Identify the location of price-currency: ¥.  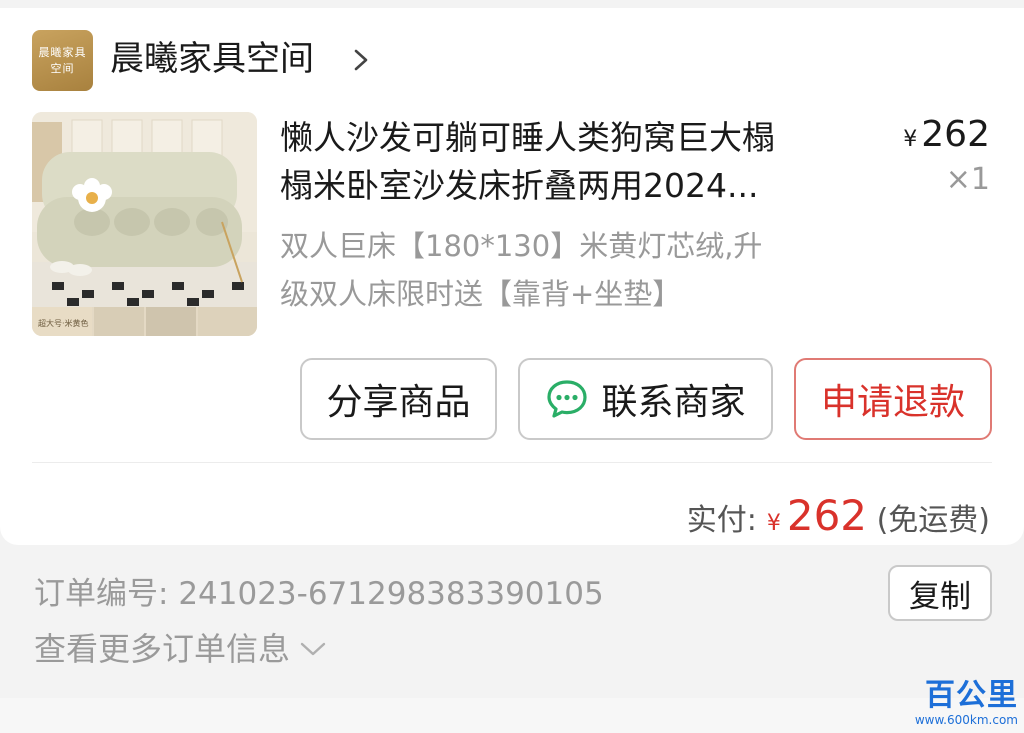
(910, 139).